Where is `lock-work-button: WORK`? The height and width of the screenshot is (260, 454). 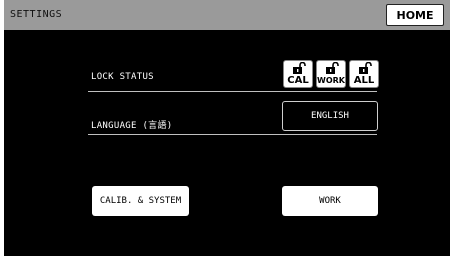 lock-work-button: WORK is located at coordinates (331, 74).